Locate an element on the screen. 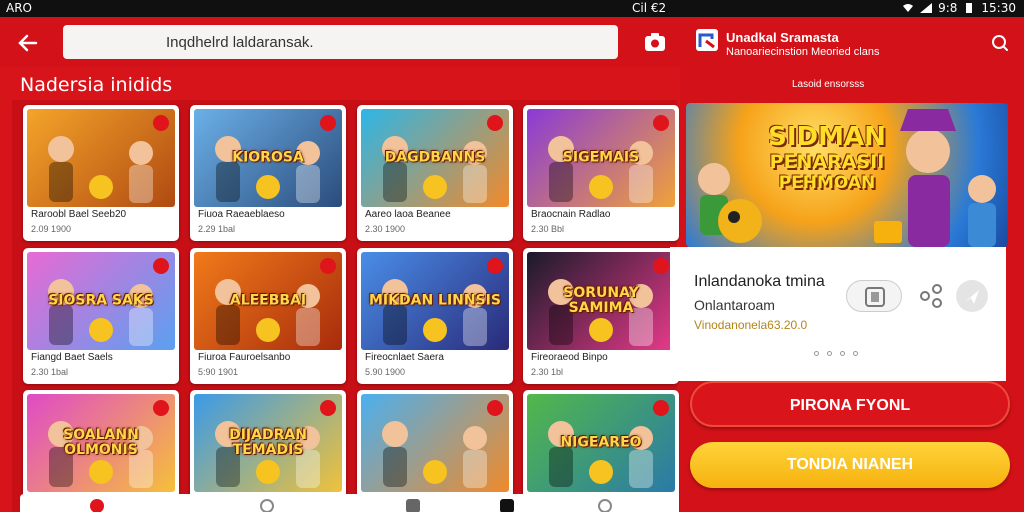 The width and height of the screenshot is (1024, 512). game-thumbnail: DIJADRAN TEMADIS is located at coordinates (268, 443).